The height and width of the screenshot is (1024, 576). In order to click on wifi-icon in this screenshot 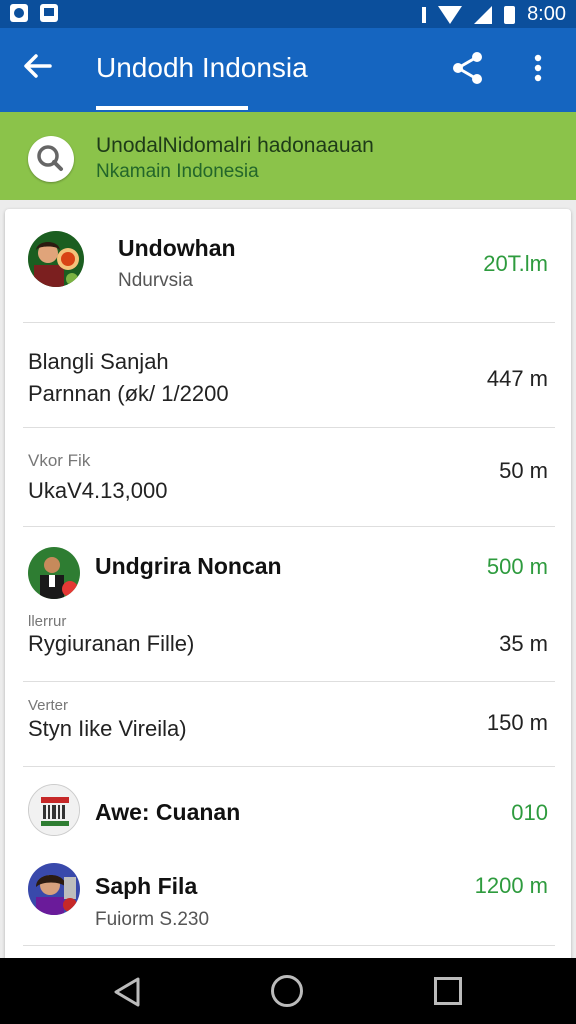, I will do `click(450, 14)`.